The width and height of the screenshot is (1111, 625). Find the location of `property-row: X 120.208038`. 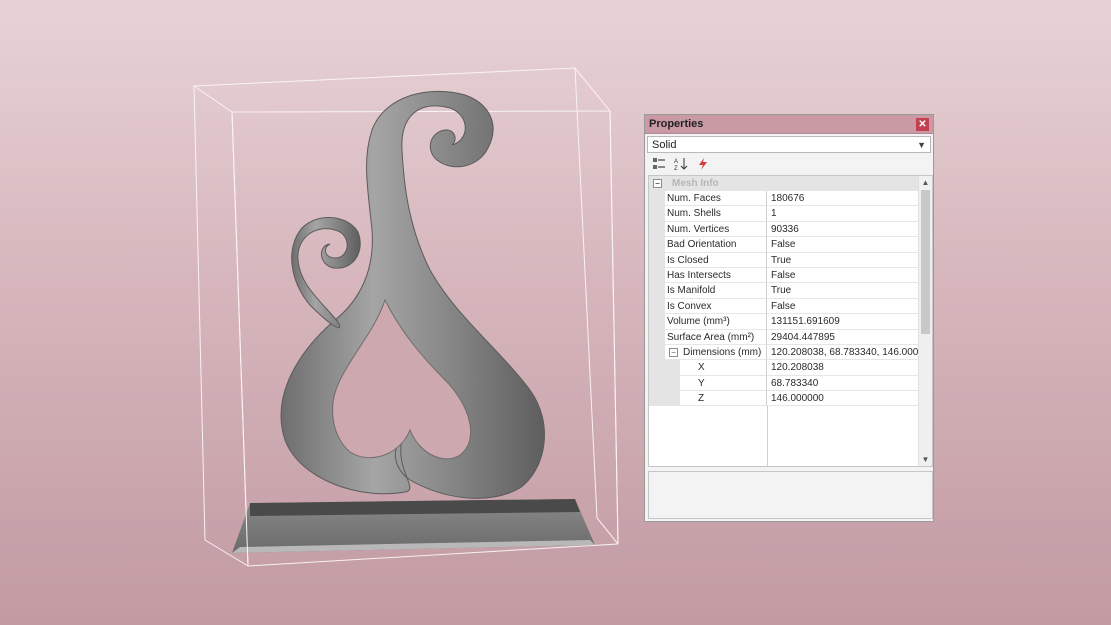

property-row: X 120.208038 is located at coordinates (784, 368).